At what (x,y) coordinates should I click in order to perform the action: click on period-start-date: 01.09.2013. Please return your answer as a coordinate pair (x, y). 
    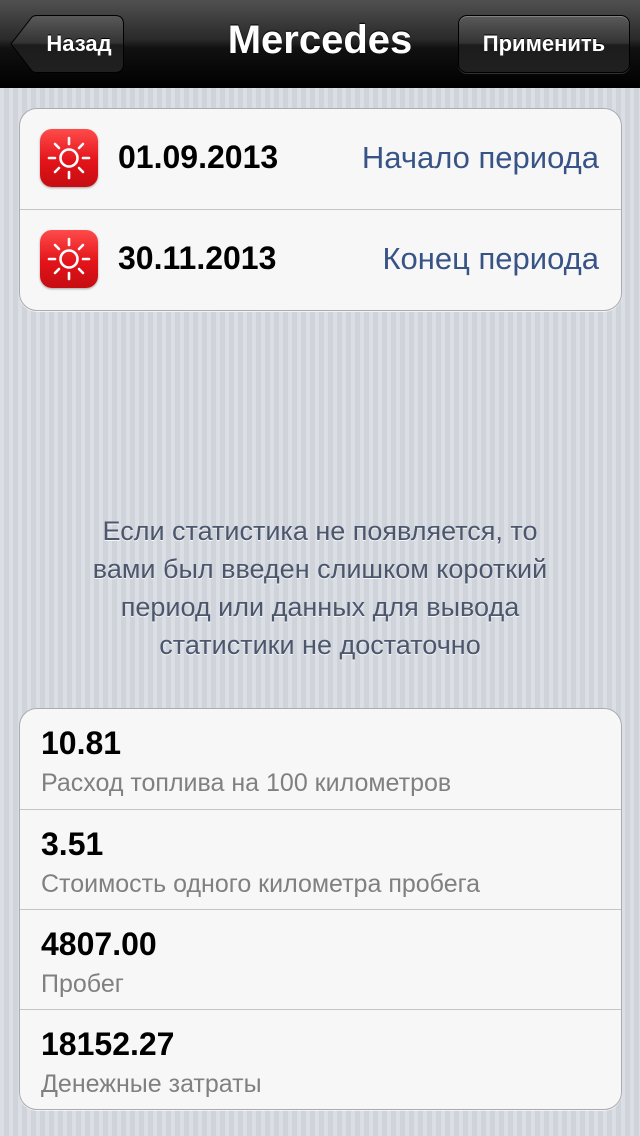
    Looking at the image, I should click on (198, 157).